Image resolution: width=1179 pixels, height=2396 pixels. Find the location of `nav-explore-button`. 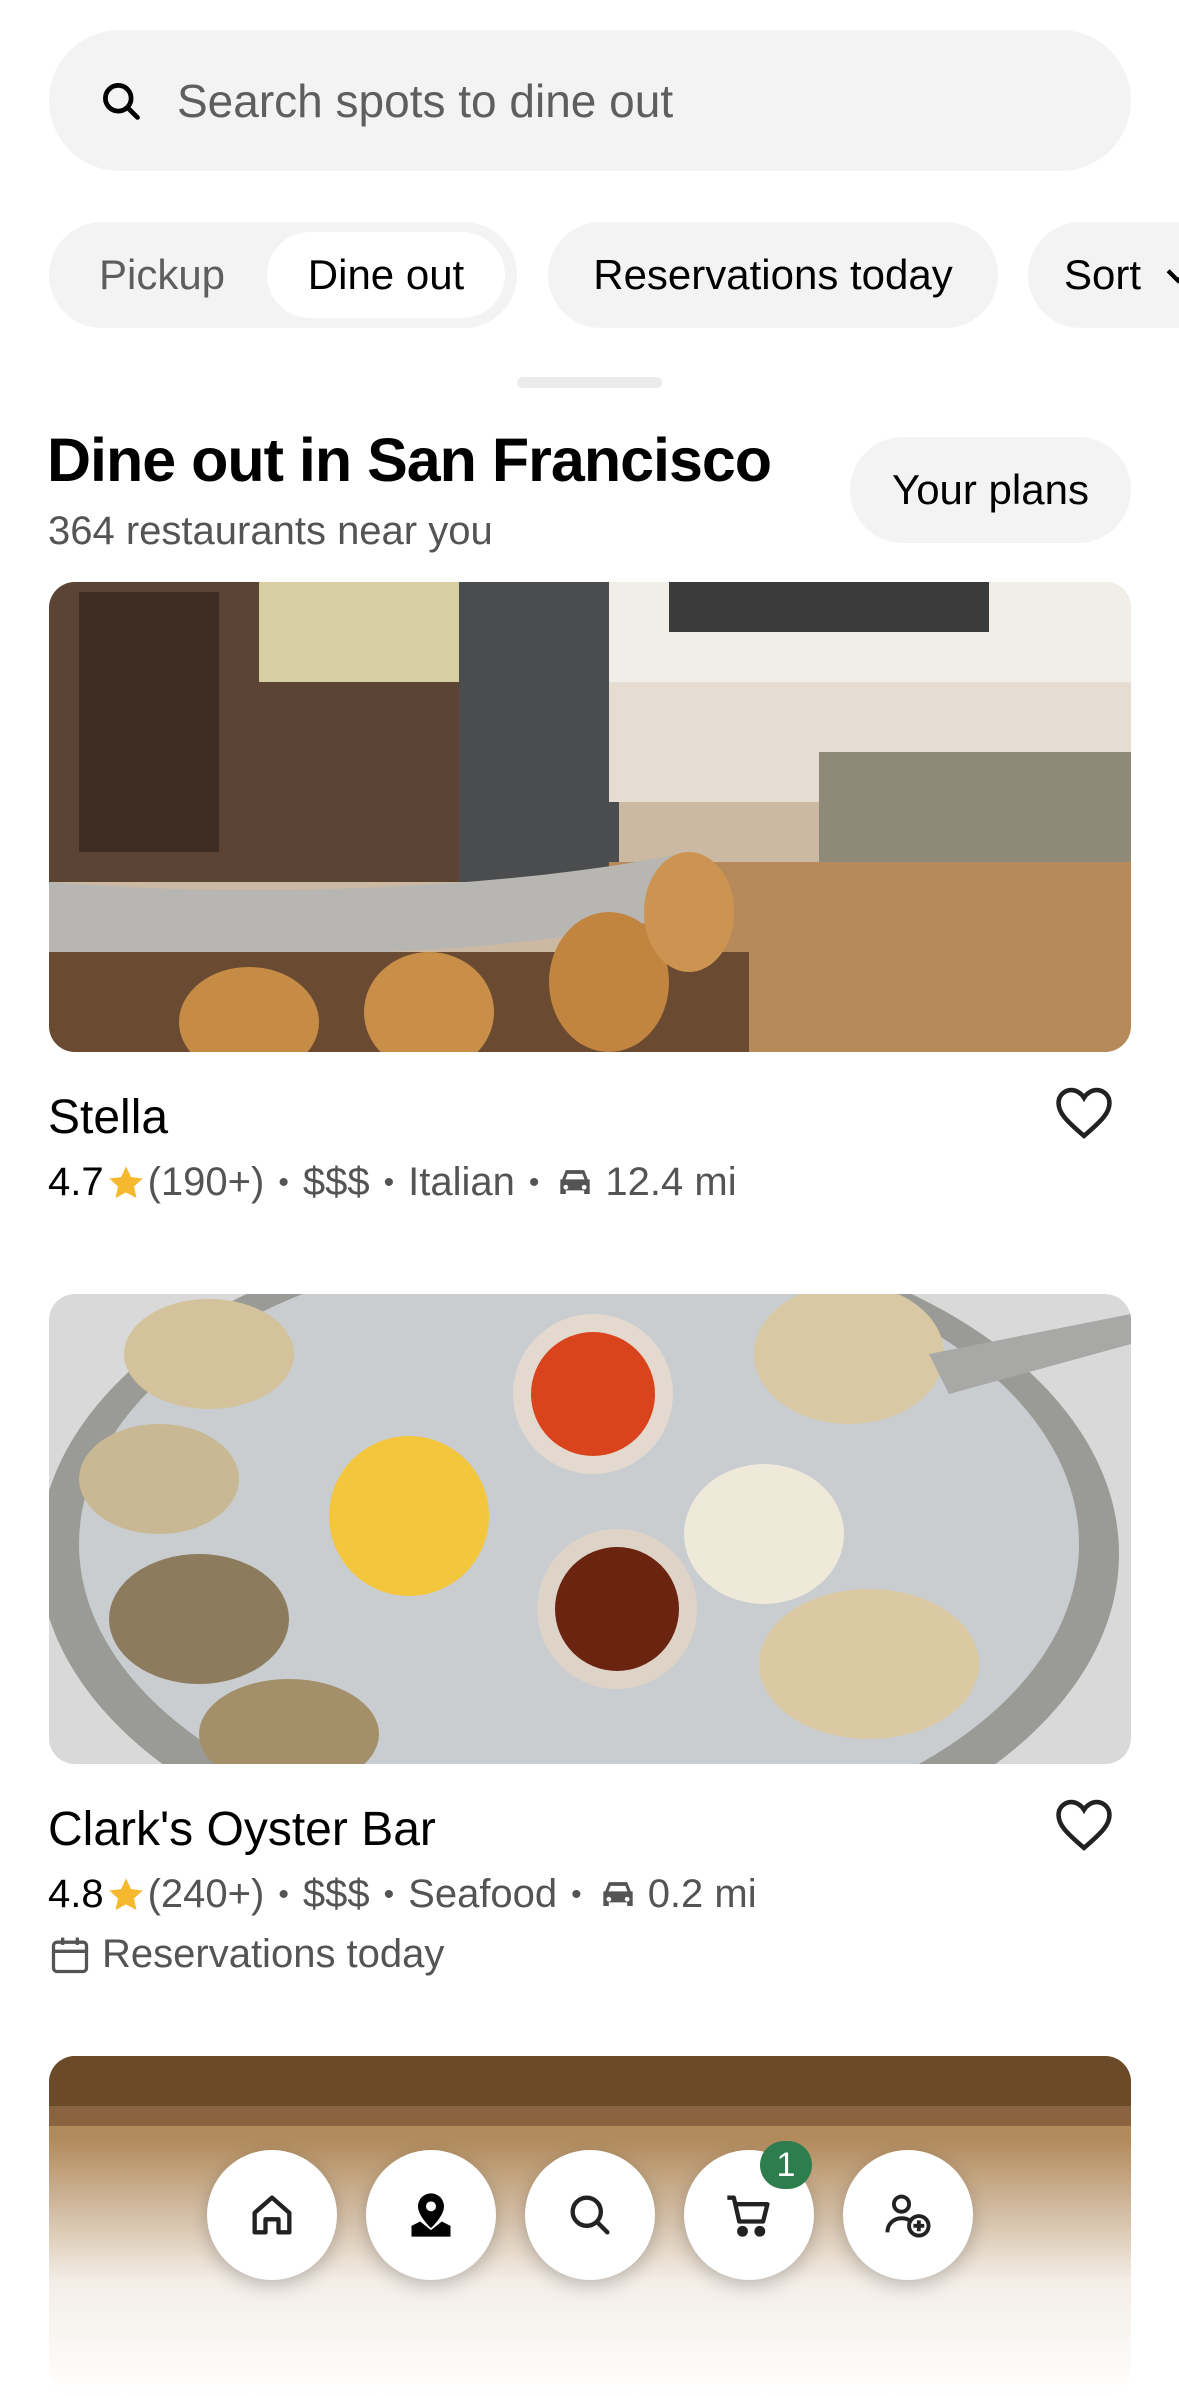

nav-explore-button is located at coordinates (431, 2215).